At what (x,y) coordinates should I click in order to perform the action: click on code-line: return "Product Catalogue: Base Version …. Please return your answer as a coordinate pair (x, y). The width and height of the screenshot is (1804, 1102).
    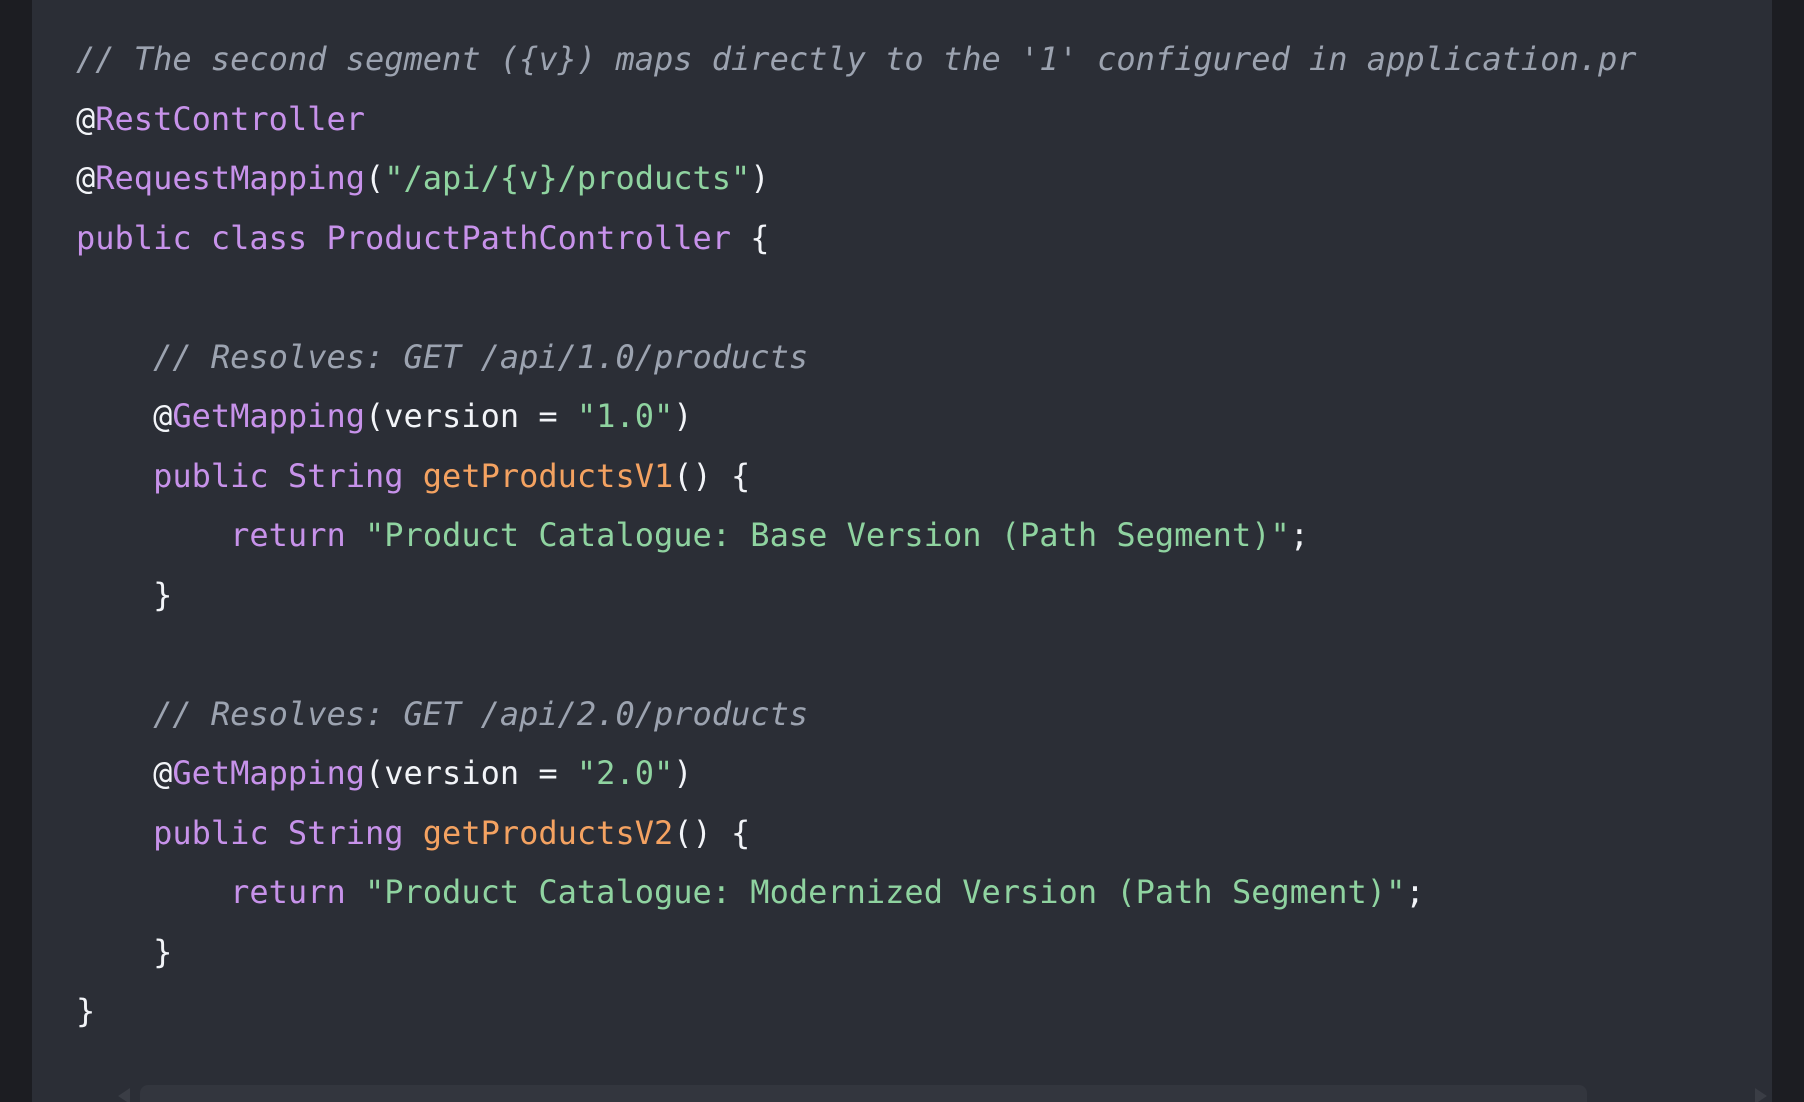
    Looking at the image, I should click on (856, 536).